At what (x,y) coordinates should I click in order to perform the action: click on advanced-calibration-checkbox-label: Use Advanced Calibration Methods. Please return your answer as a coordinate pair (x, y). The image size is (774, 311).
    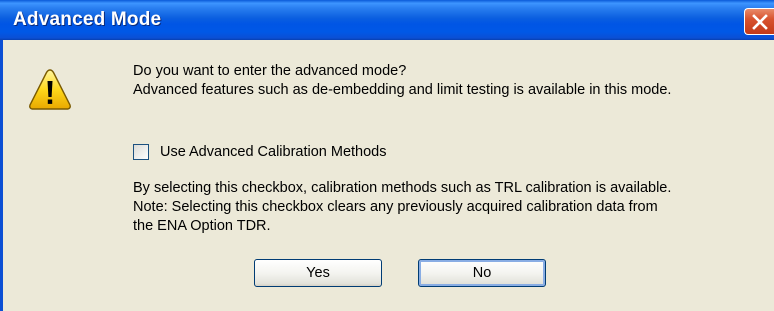
    Looking at the image, I should click on (273, 152).